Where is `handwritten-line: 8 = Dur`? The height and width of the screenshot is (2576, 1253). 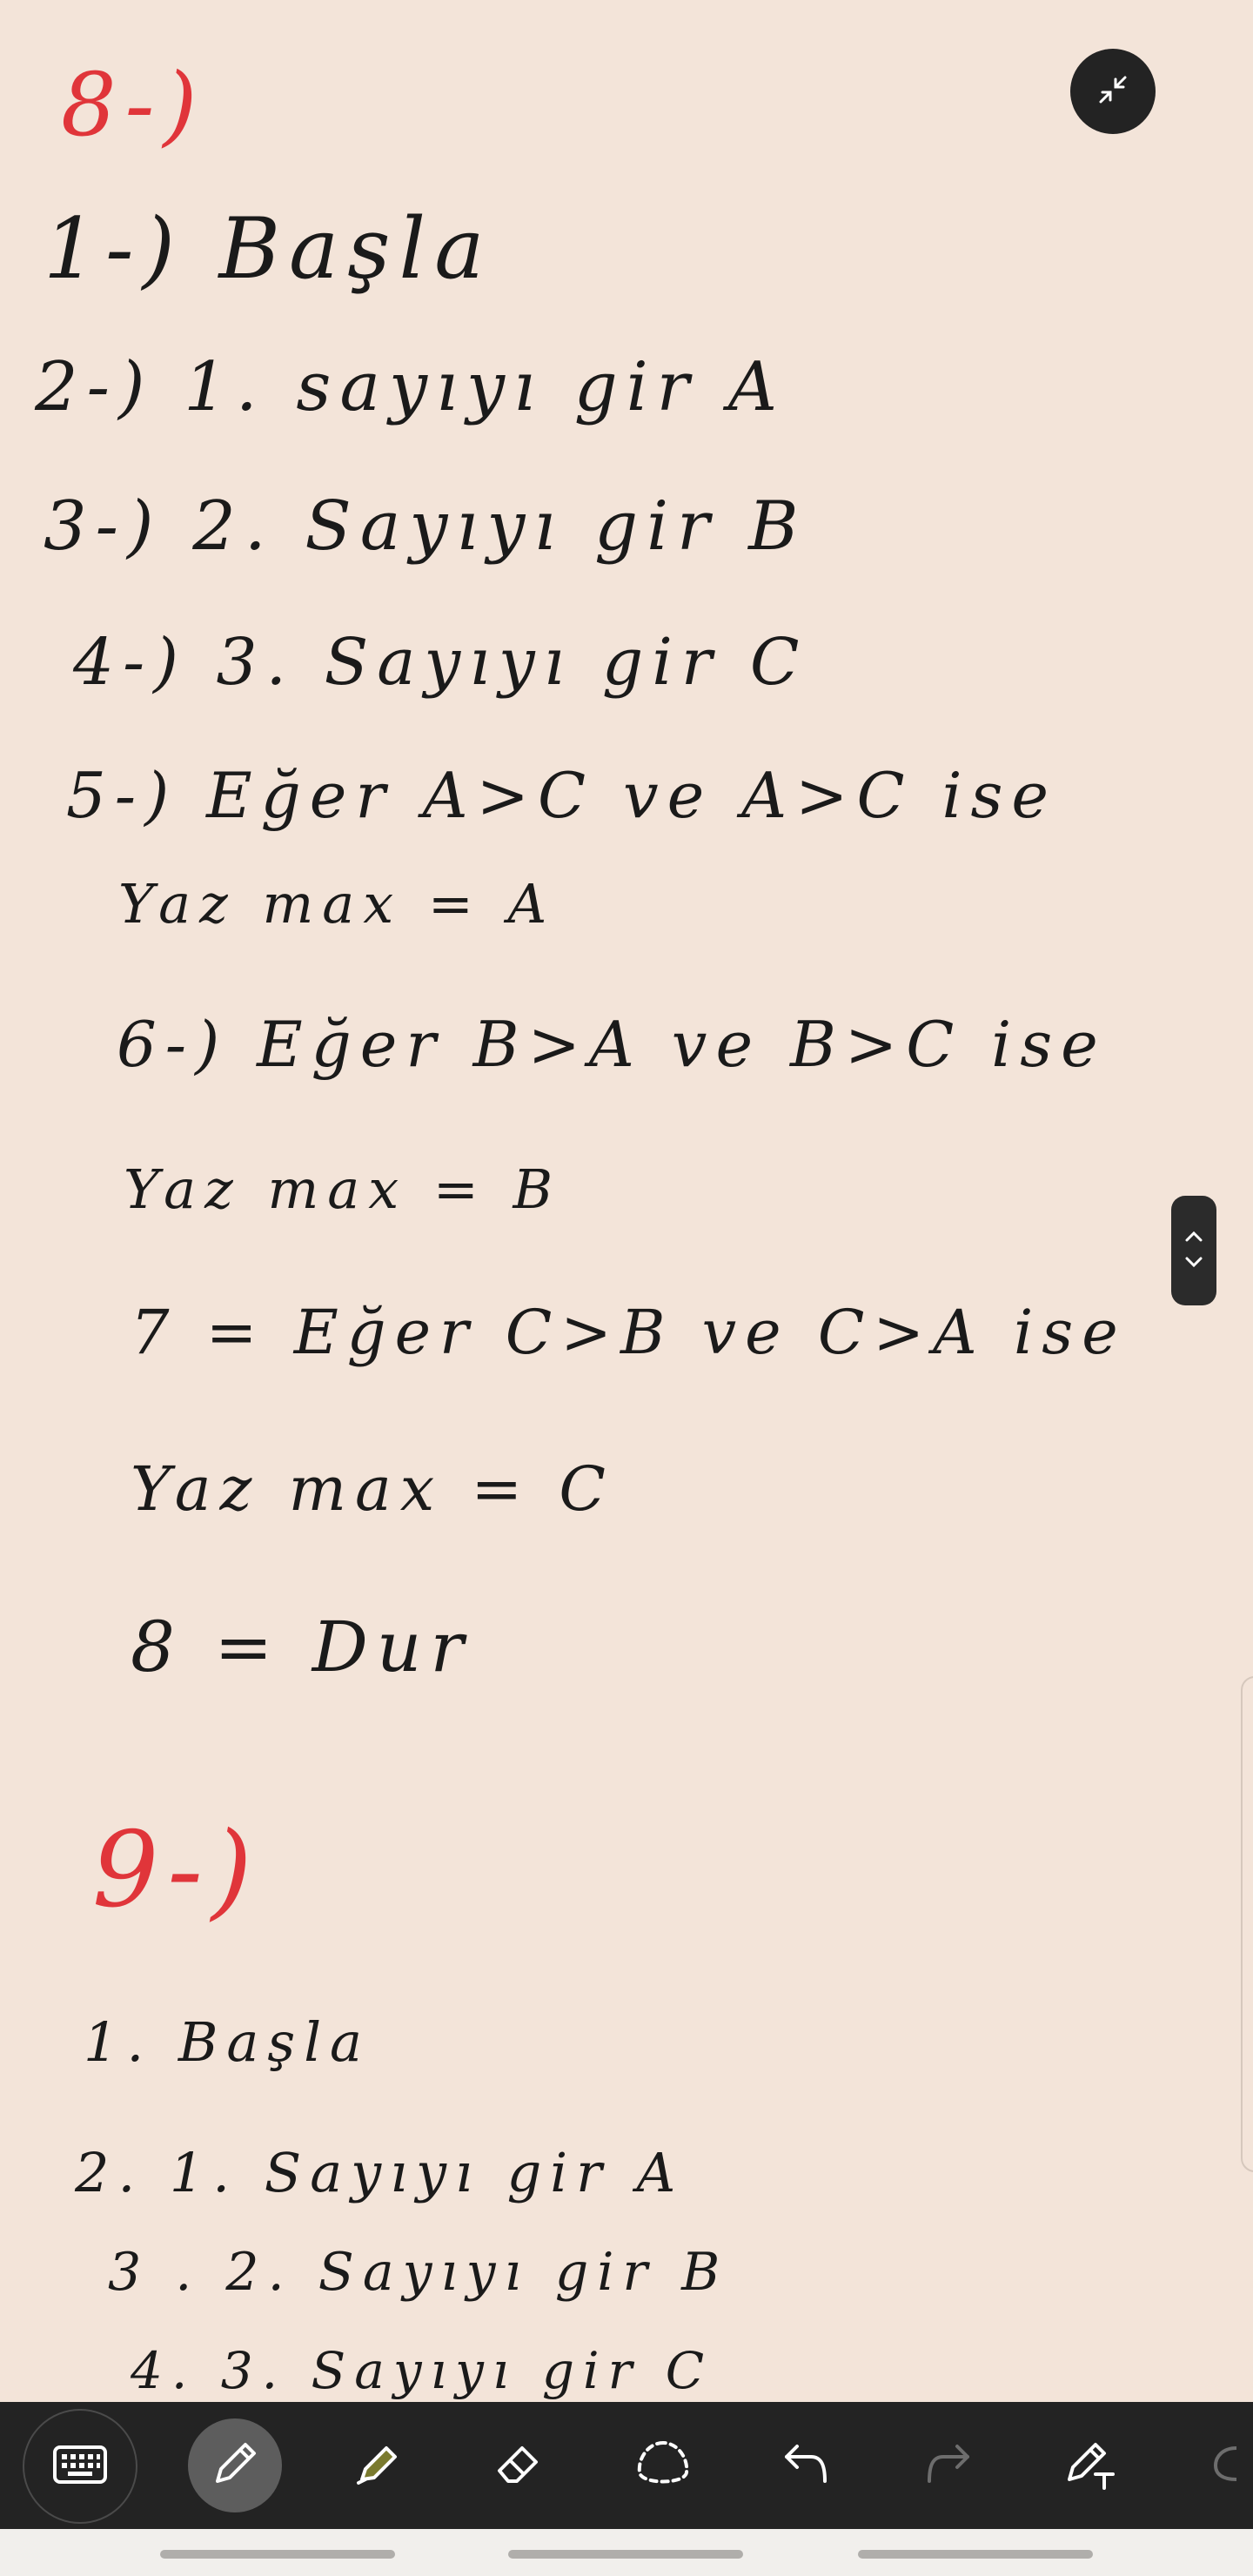 handwritten-line: 8 = Dur is located at coordinates (301, 1647).